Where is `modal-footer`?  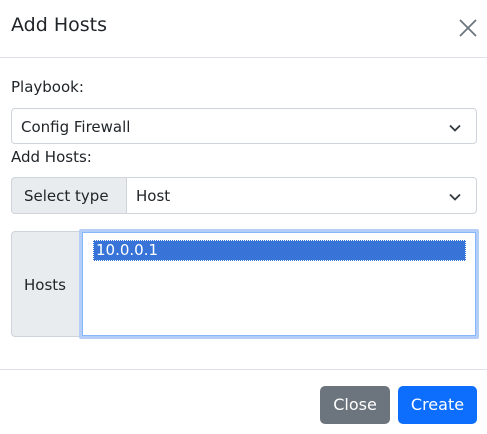 modal-footer is located at coordinates (243, 369).